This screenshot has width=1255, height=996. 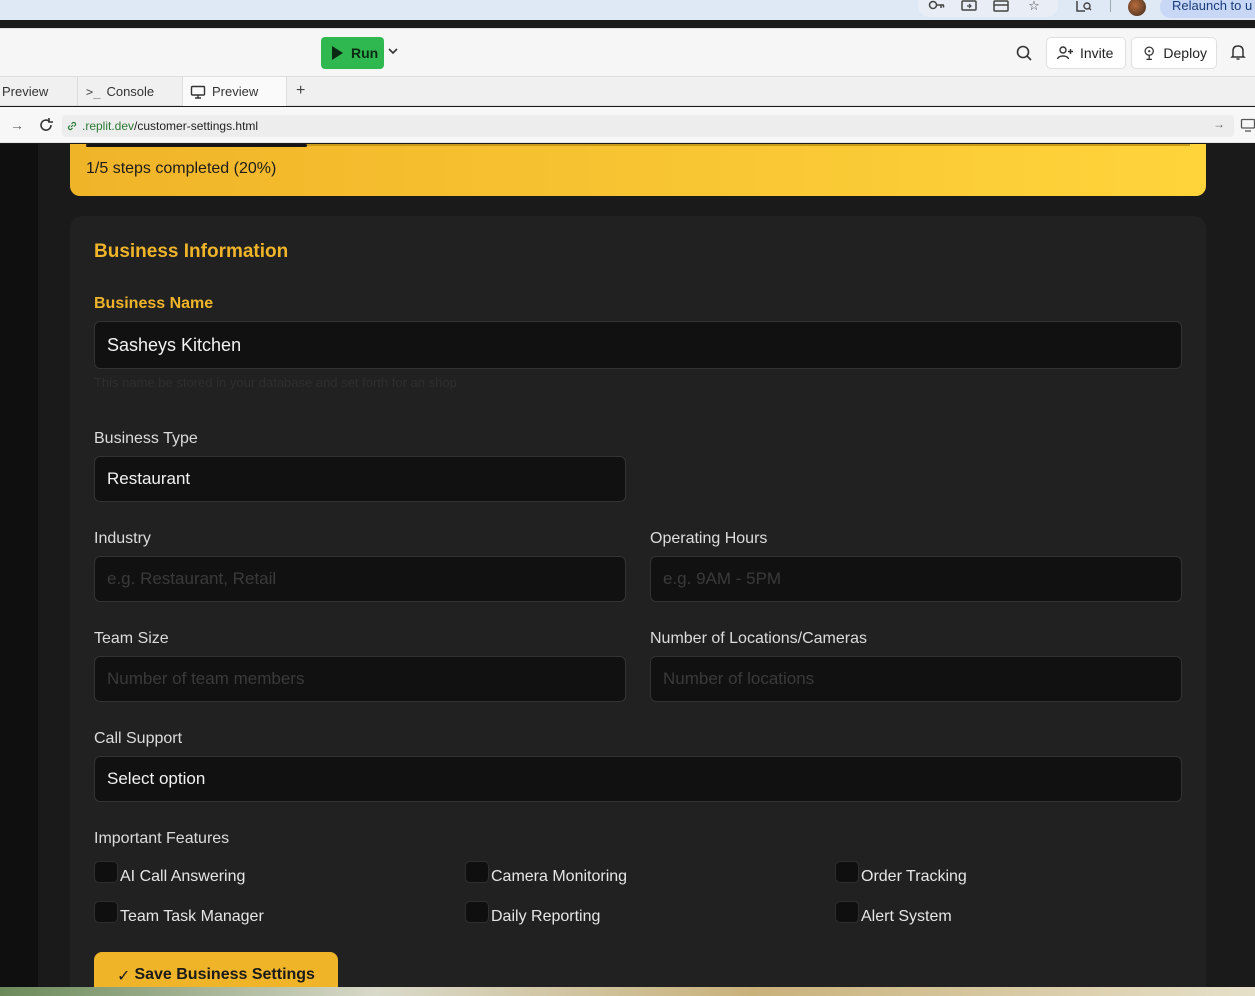 What do you see at coordinates (1219, 124) in the screenshot?
I see `go-arrow-icon: →` at bounding box center [1219, 124].